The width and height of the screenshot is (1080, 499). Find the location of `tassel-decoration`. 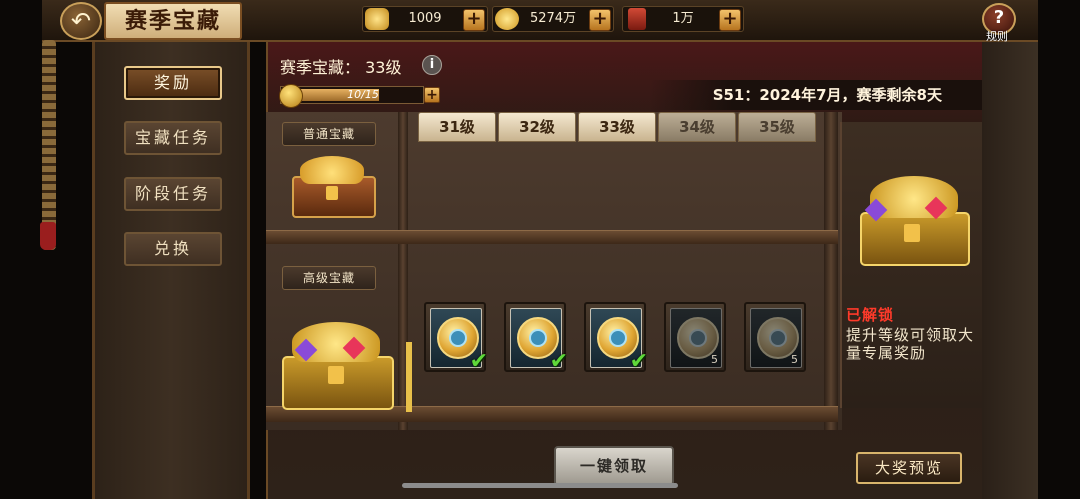

tassel-decoration is located at coordinates (48, 236).